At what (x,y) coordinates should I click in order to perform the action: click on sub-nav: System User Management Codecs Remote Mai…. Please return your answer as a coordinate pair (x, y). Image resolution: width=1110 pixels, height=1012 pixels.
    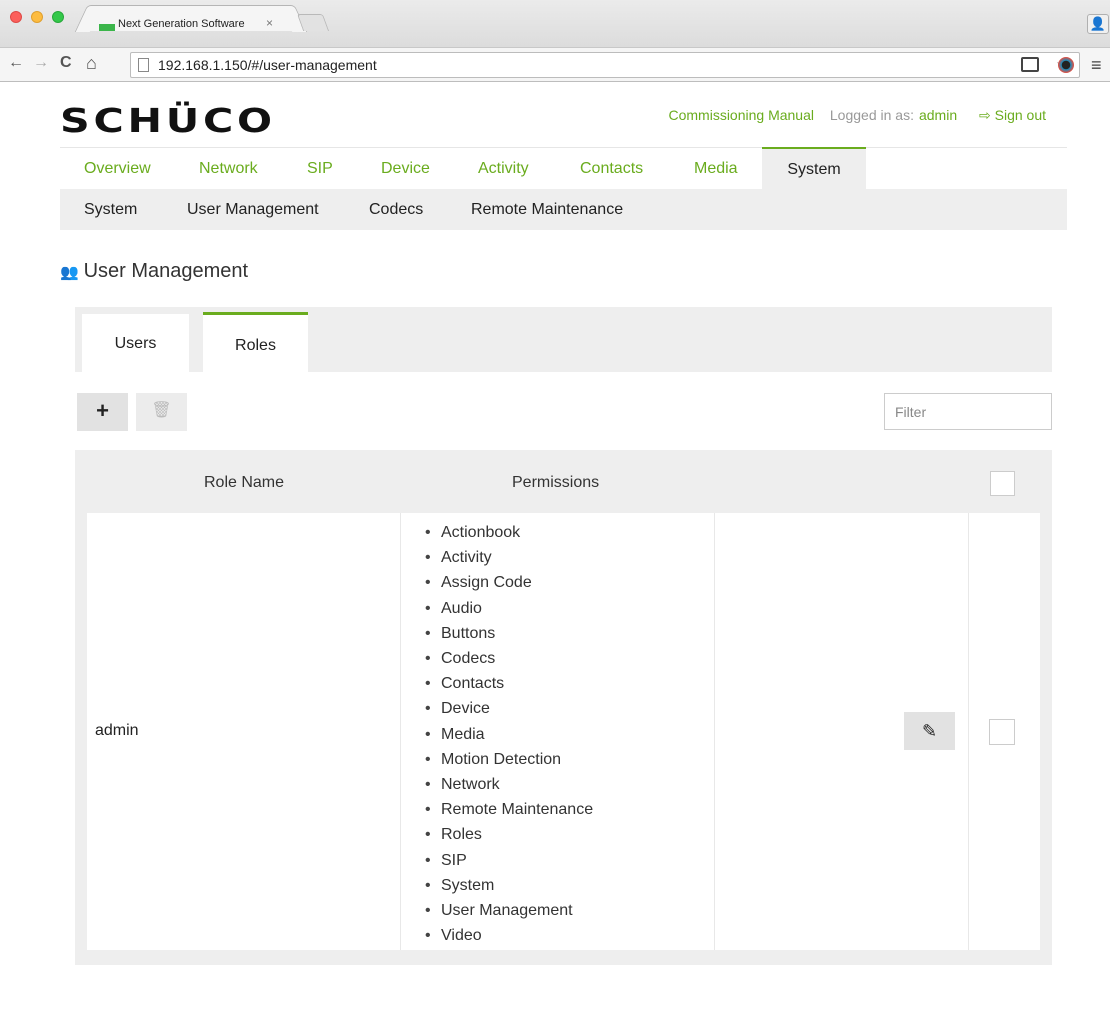
    Looking at the image, I should click on (563, 209).